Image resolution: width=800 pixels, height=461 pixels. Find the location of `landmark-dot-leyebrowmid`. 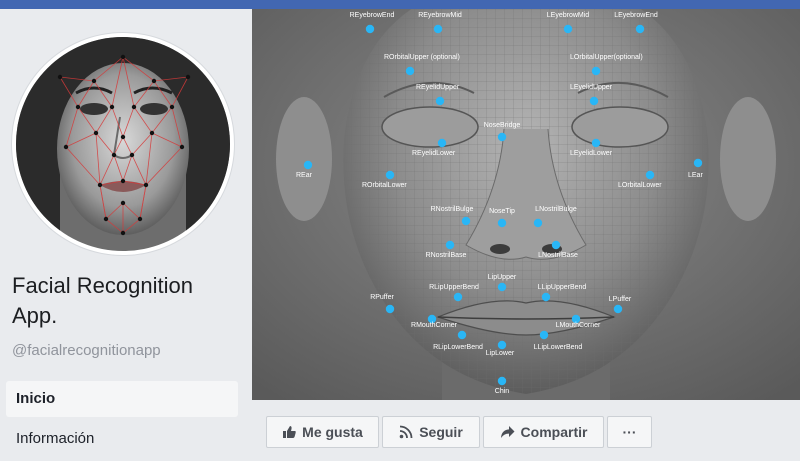

landmark-dot-leyebrowmid is located at coordinates (568, 29).